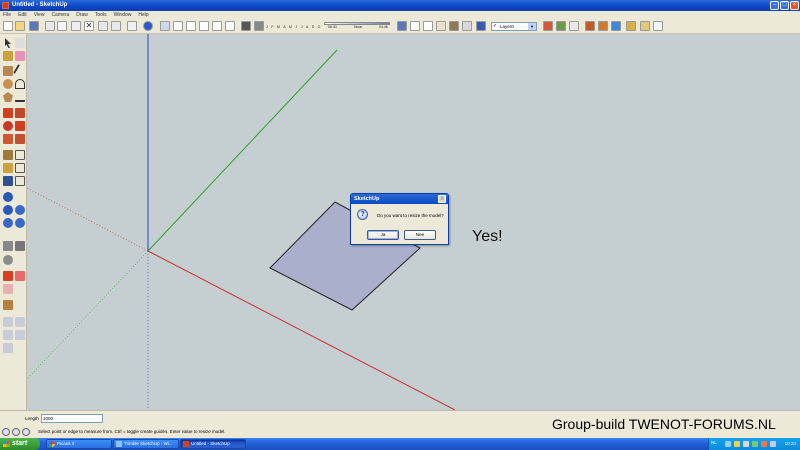 The width and height of the screenshot is (800, 450). What do you see at coordinates (8, 26) in the screenshot?
I see `new-file-icon` at bounding box center [8, 26].